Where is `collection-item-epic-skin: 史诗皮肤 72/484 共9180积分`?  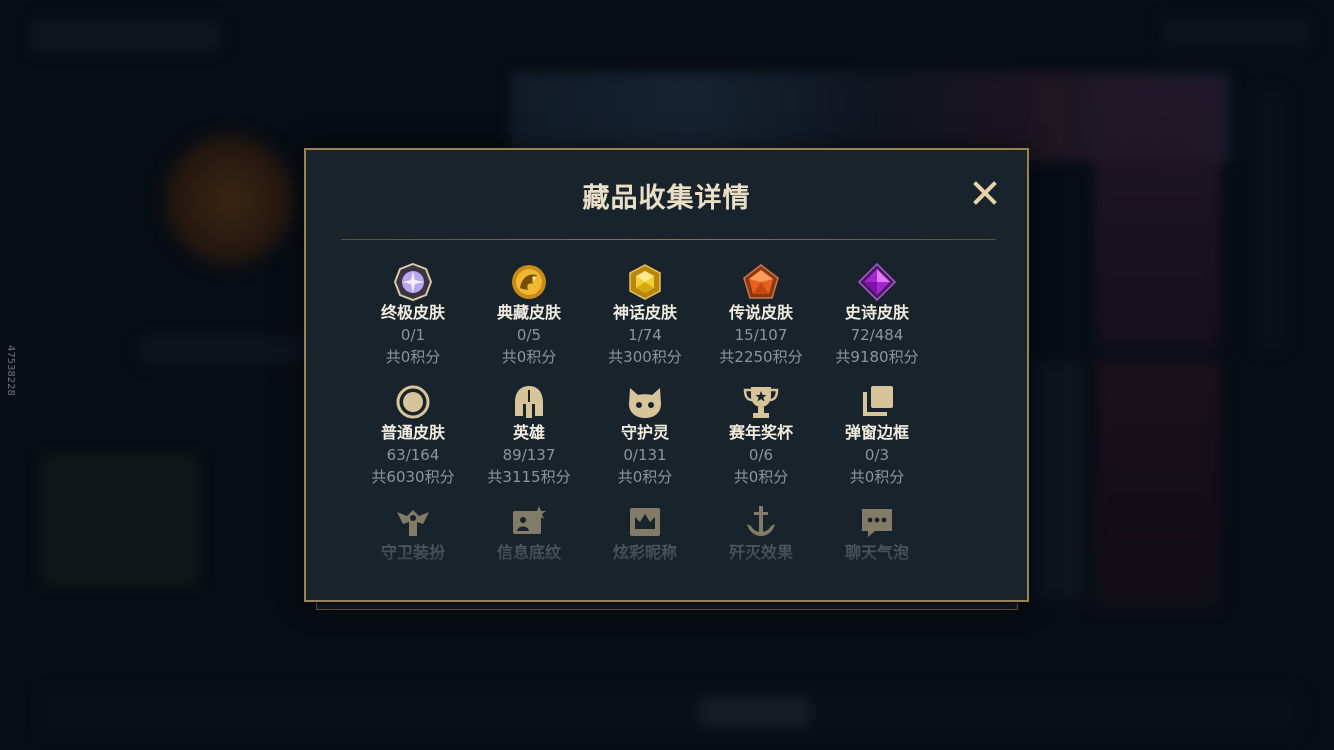 collection-item-epic-skin: 史诗皮肤 72/484 共9180积分 is located at coordinates (877, 315).